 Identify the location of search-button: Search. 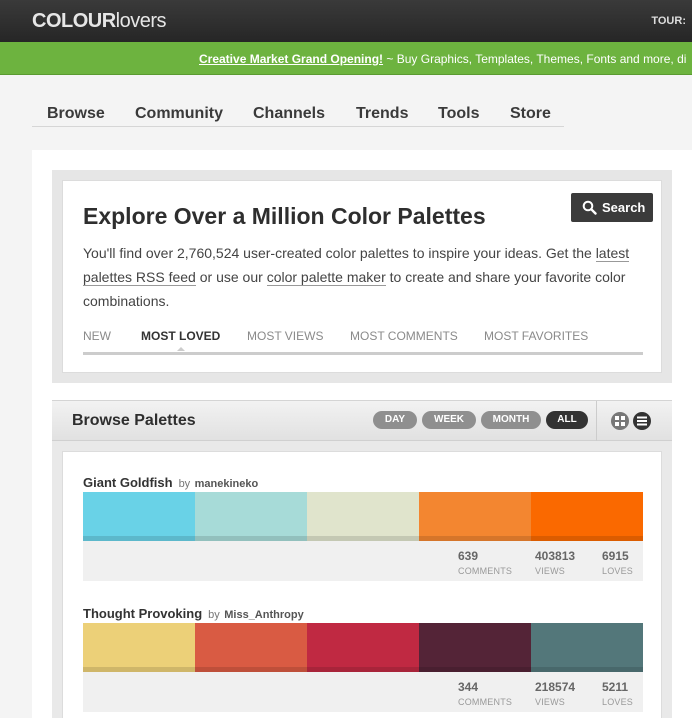
(612, 207).